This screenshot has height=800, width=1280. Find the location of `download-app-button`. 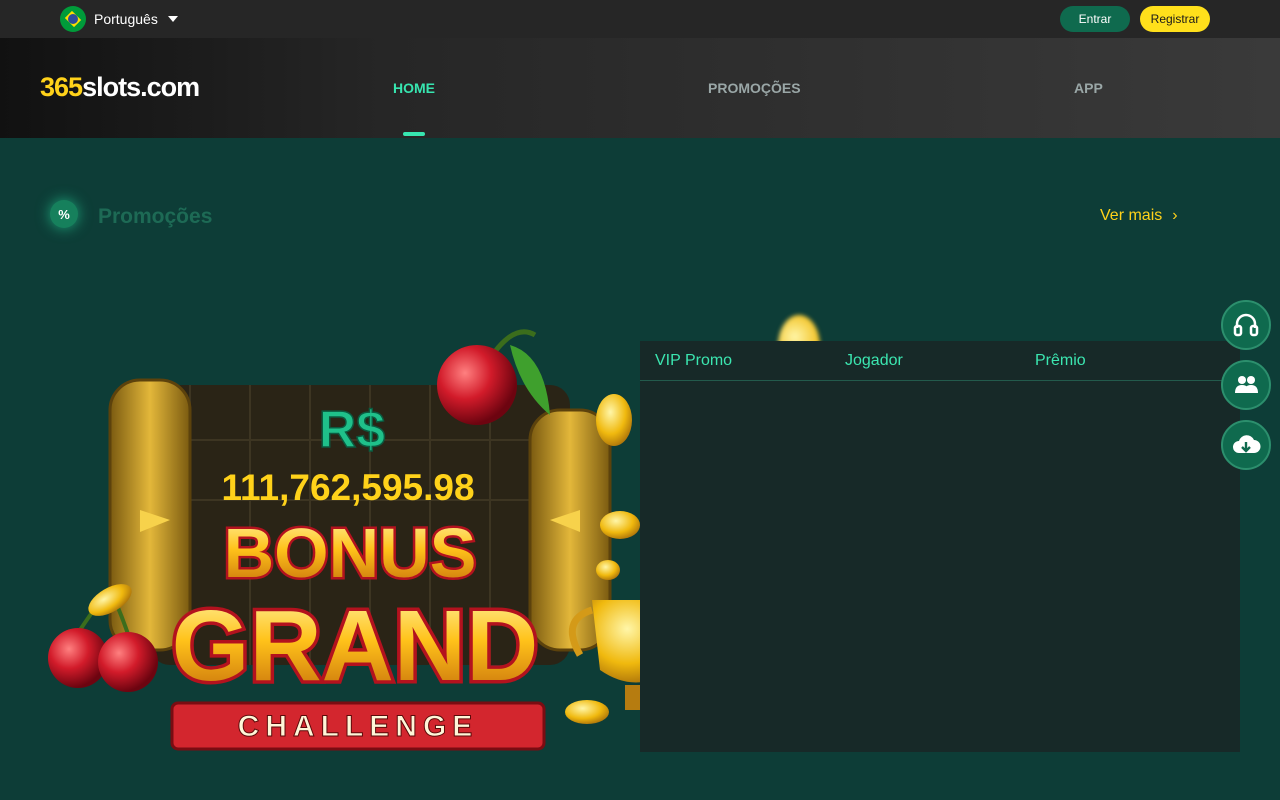

download-app-button is located at coordinates (1246, 445).